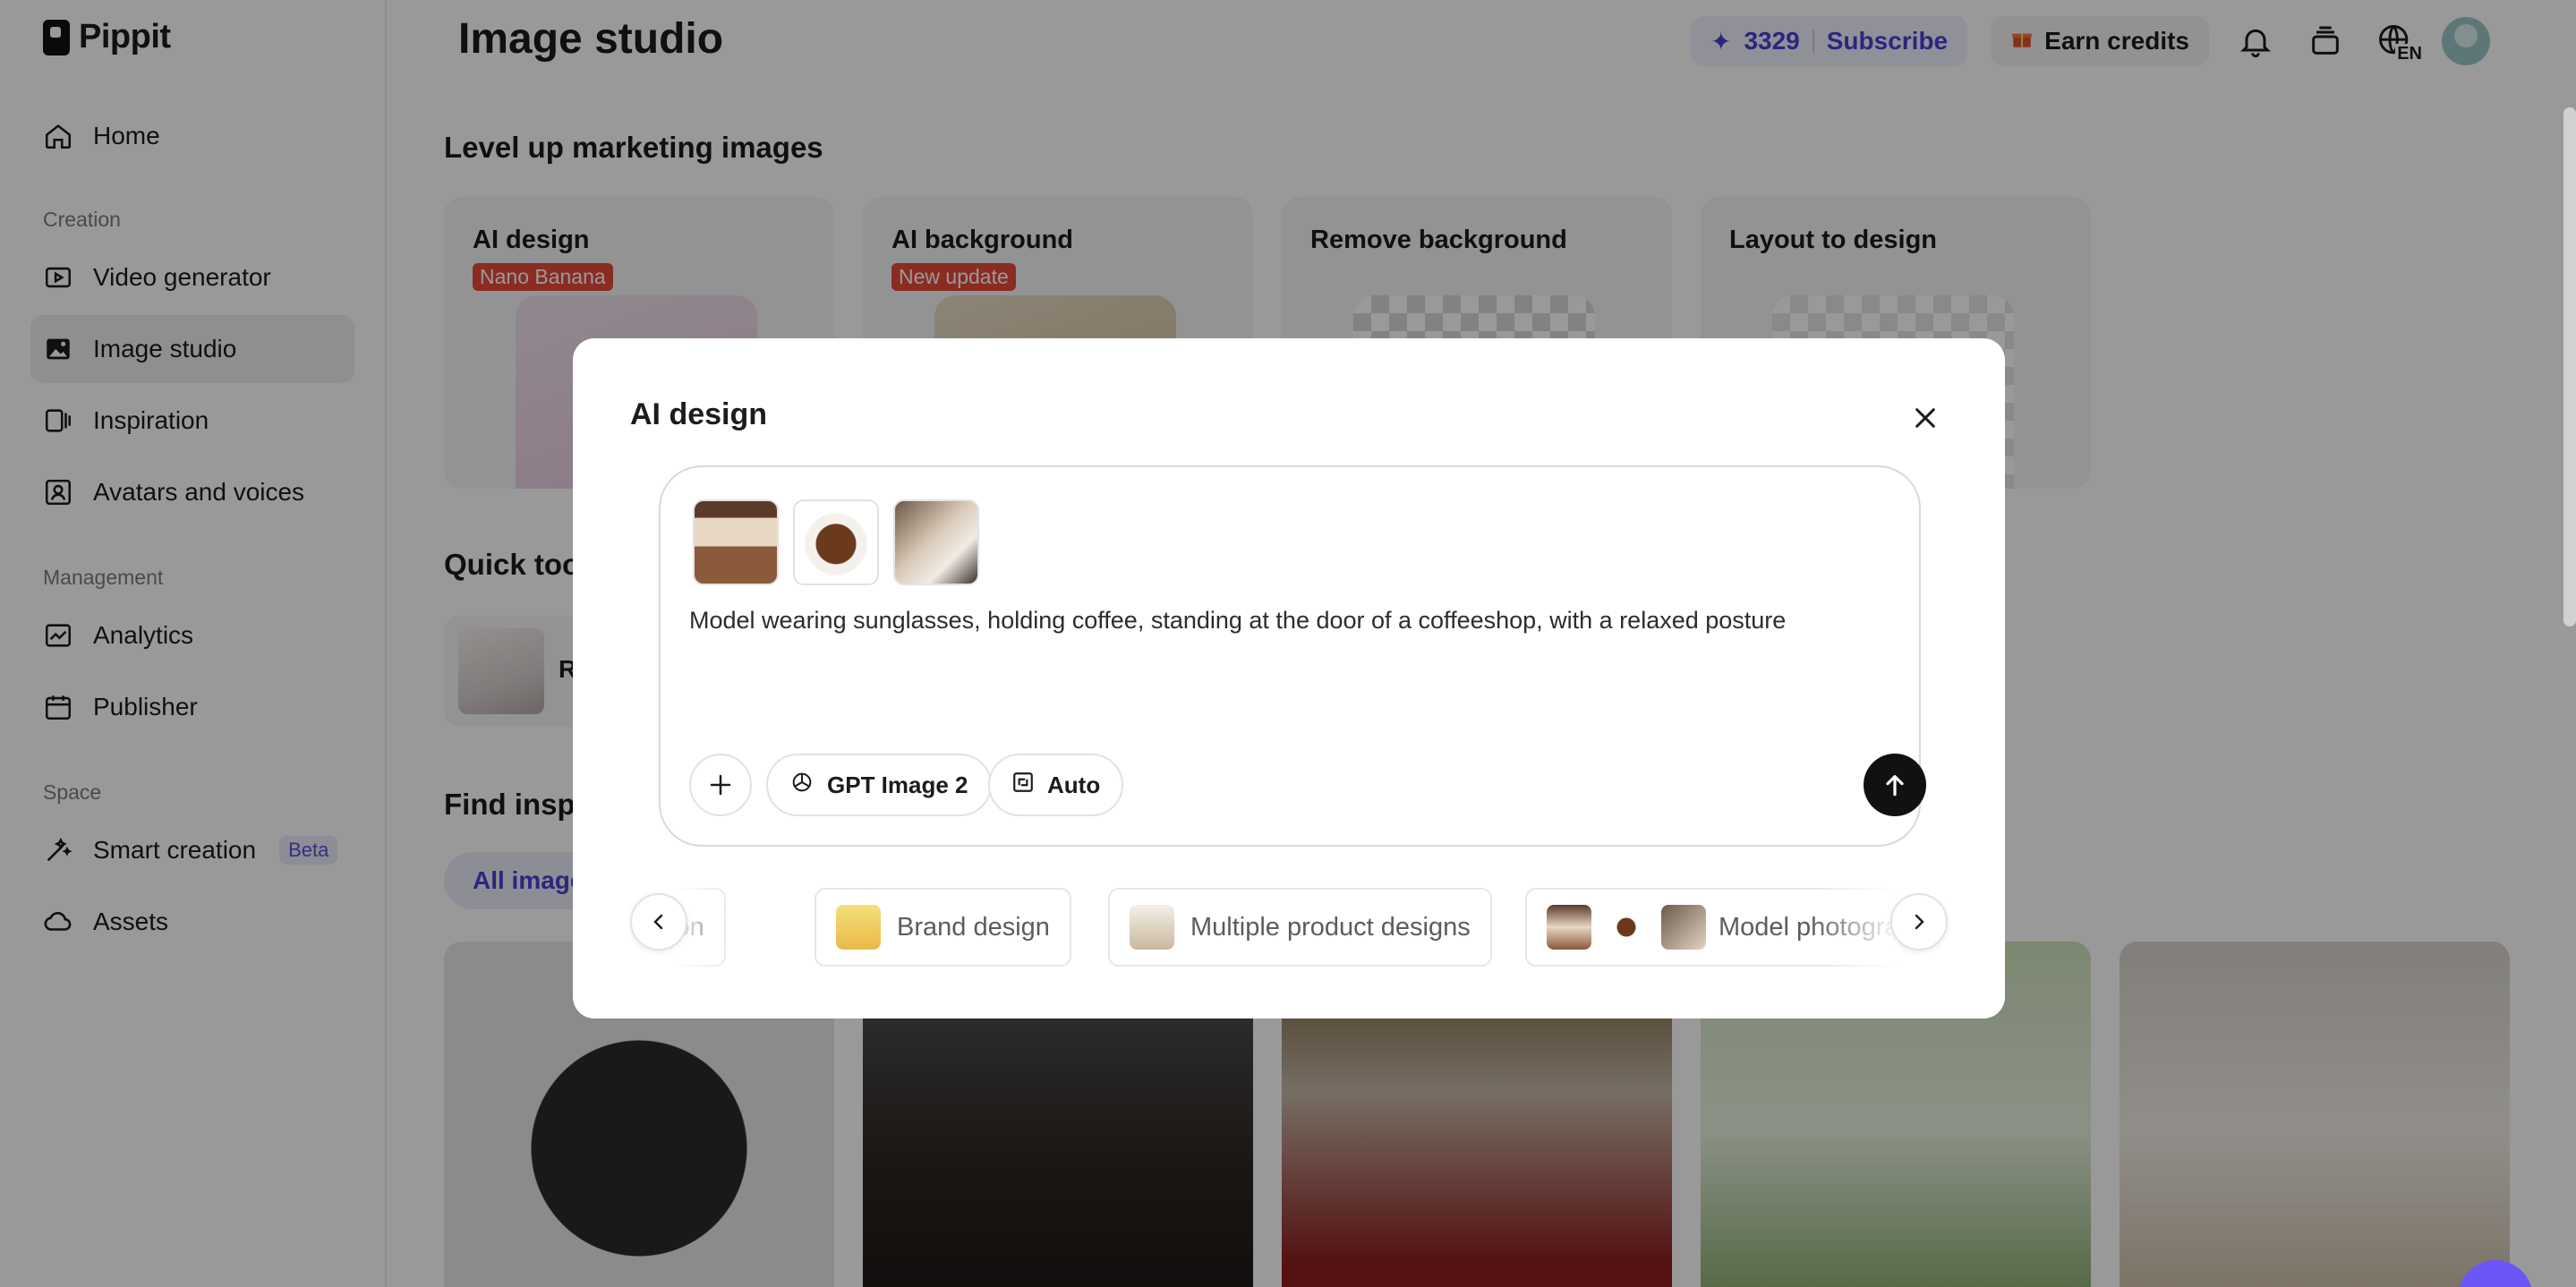 The width and height of the screenshot is (2576, 1287). What do you see at coordinates (858, 928) in the screenshot?
I see `brand-design-thumbnail` at bounding box center [858, 928].